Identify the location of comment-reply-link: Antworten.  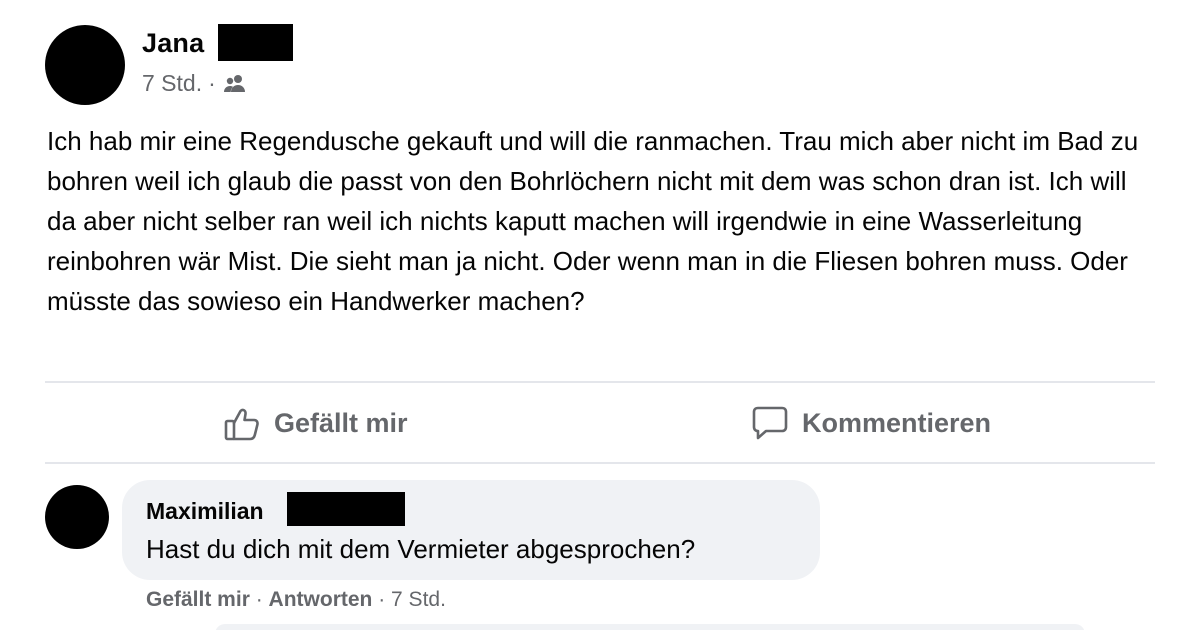
(321, 600).